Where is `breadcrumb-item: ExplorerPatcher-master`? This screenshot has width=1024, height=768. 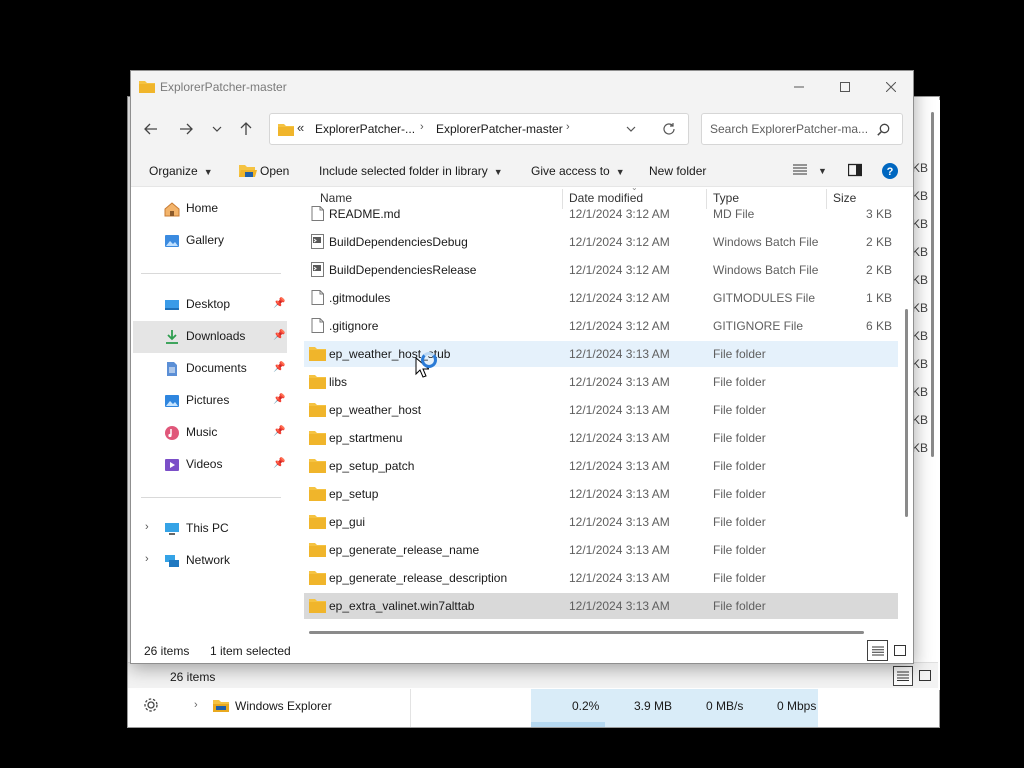 breadcrumb-item: ExplorerPatcher-master is located at coordinates (499, 129).